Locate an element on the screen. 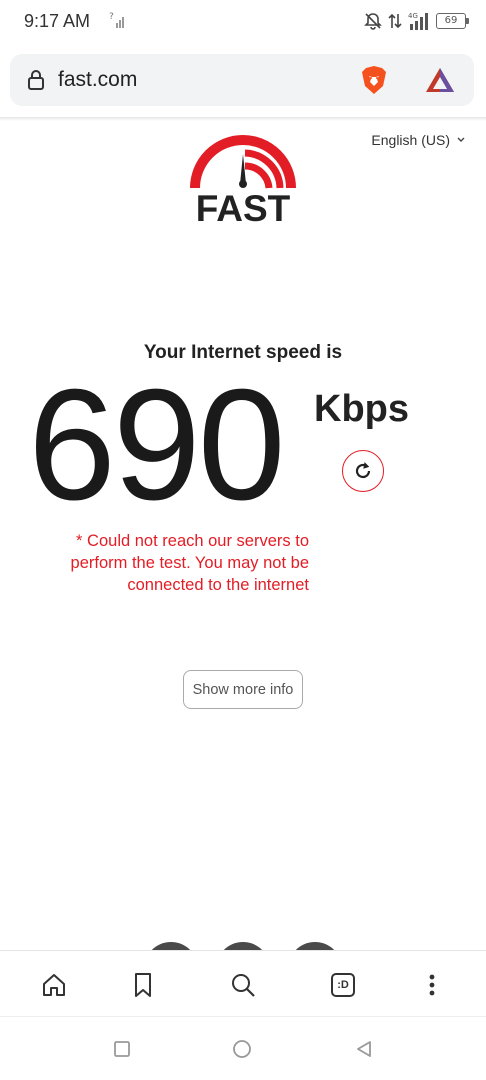 This screenshot has height=1080, width=486. more-vert-icon is located at coordinates (432, 985).